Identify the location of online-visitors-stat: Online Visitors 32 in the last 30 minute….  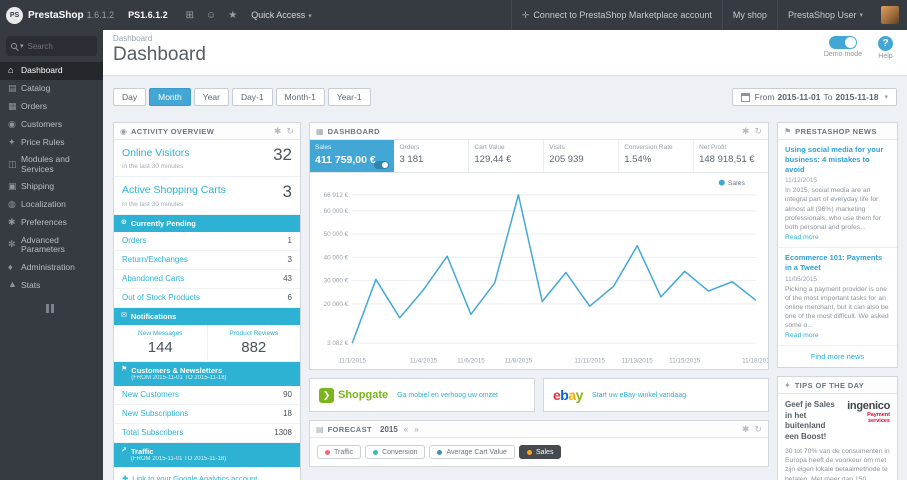
(207, 159).